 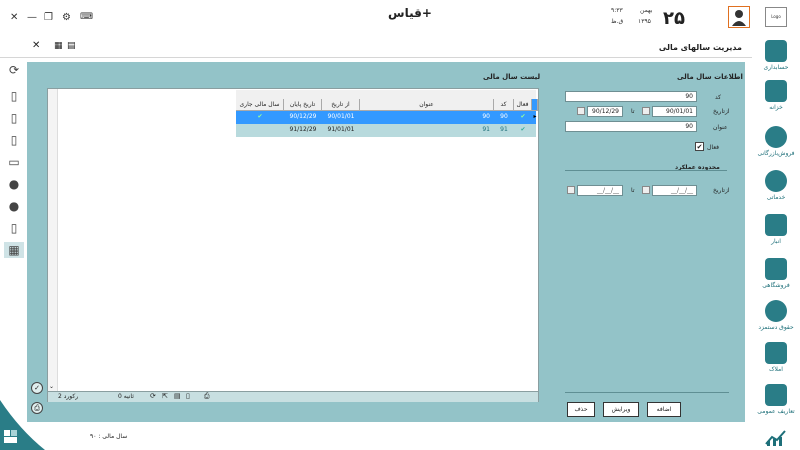 What do you see at coordinates (674, 18) in the screenshot?
I see `day-number: ۲۵` at bounding box center [674, 18].